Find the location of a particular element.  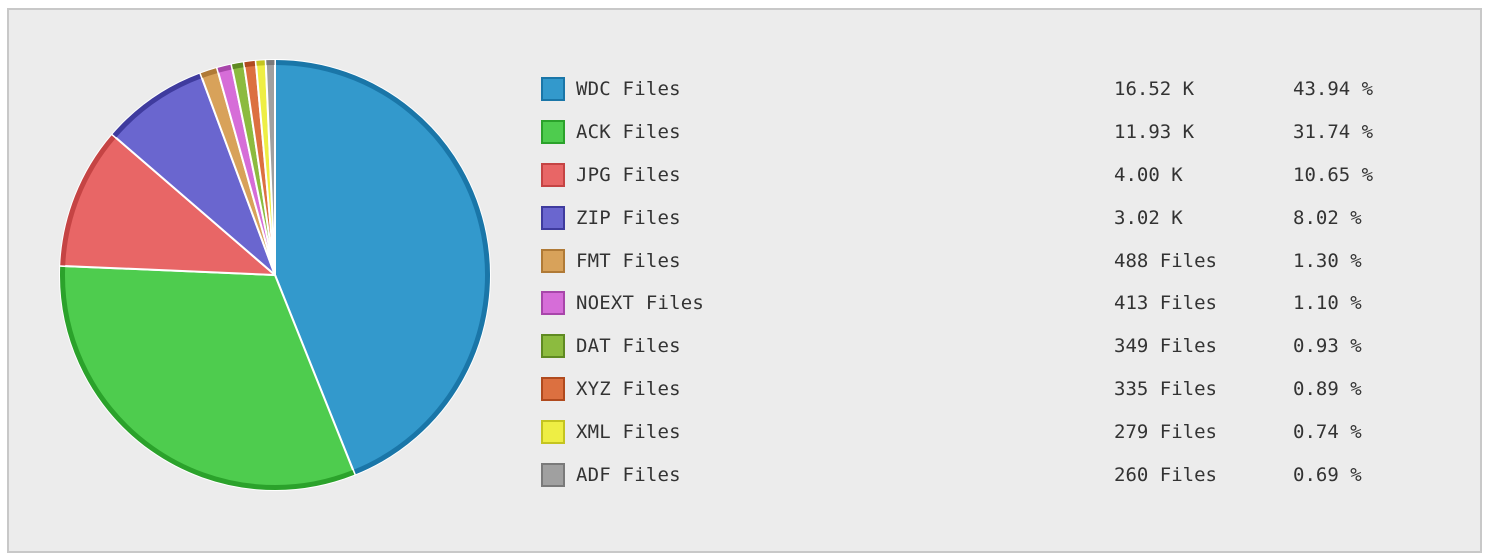

pie-slice-rim-noext-files is located at coordinates (224, 68).